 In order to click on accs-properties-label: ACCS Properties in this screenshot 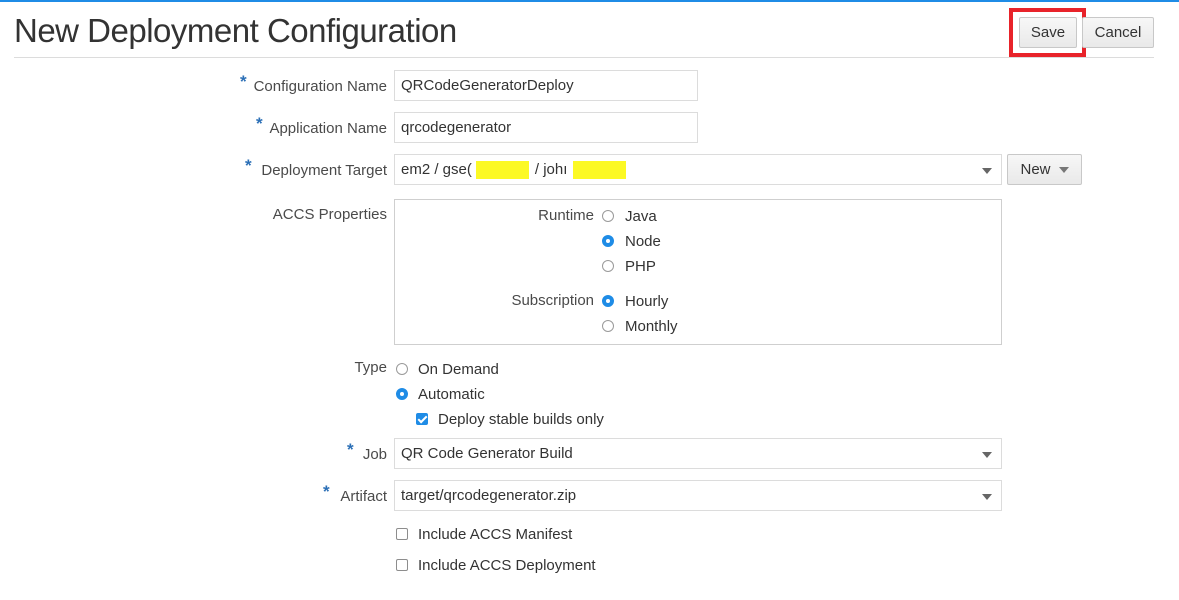, I will do `click(329, 214)`.